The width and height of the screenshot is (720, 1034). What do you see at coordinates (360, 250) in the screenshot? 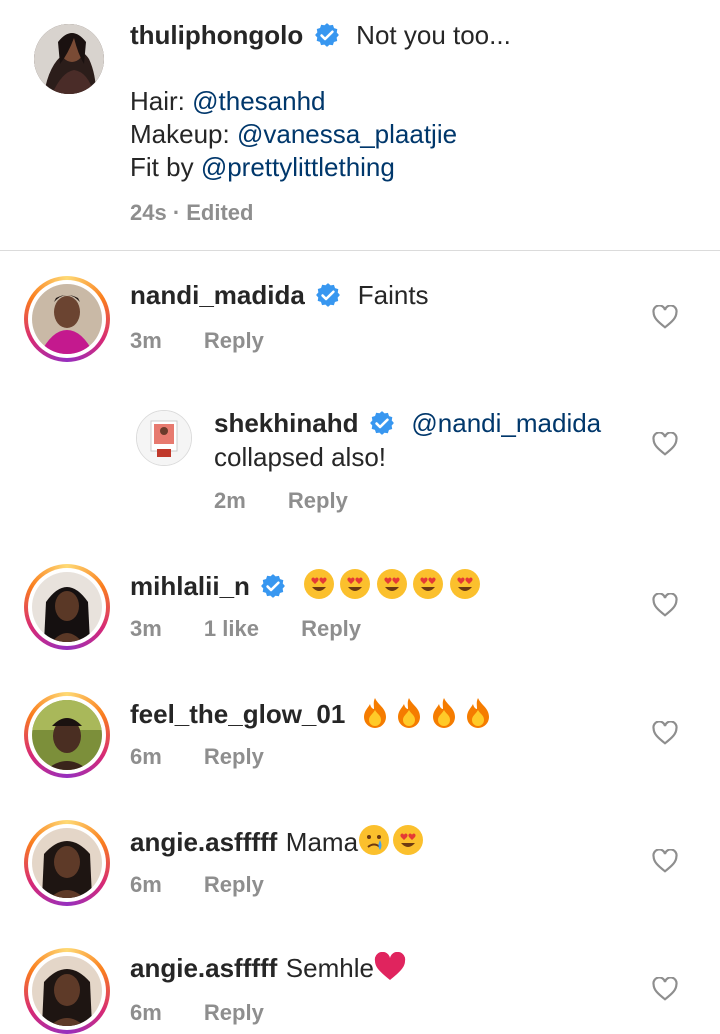
I see `caption-divider` at bounding box center [360, 250].